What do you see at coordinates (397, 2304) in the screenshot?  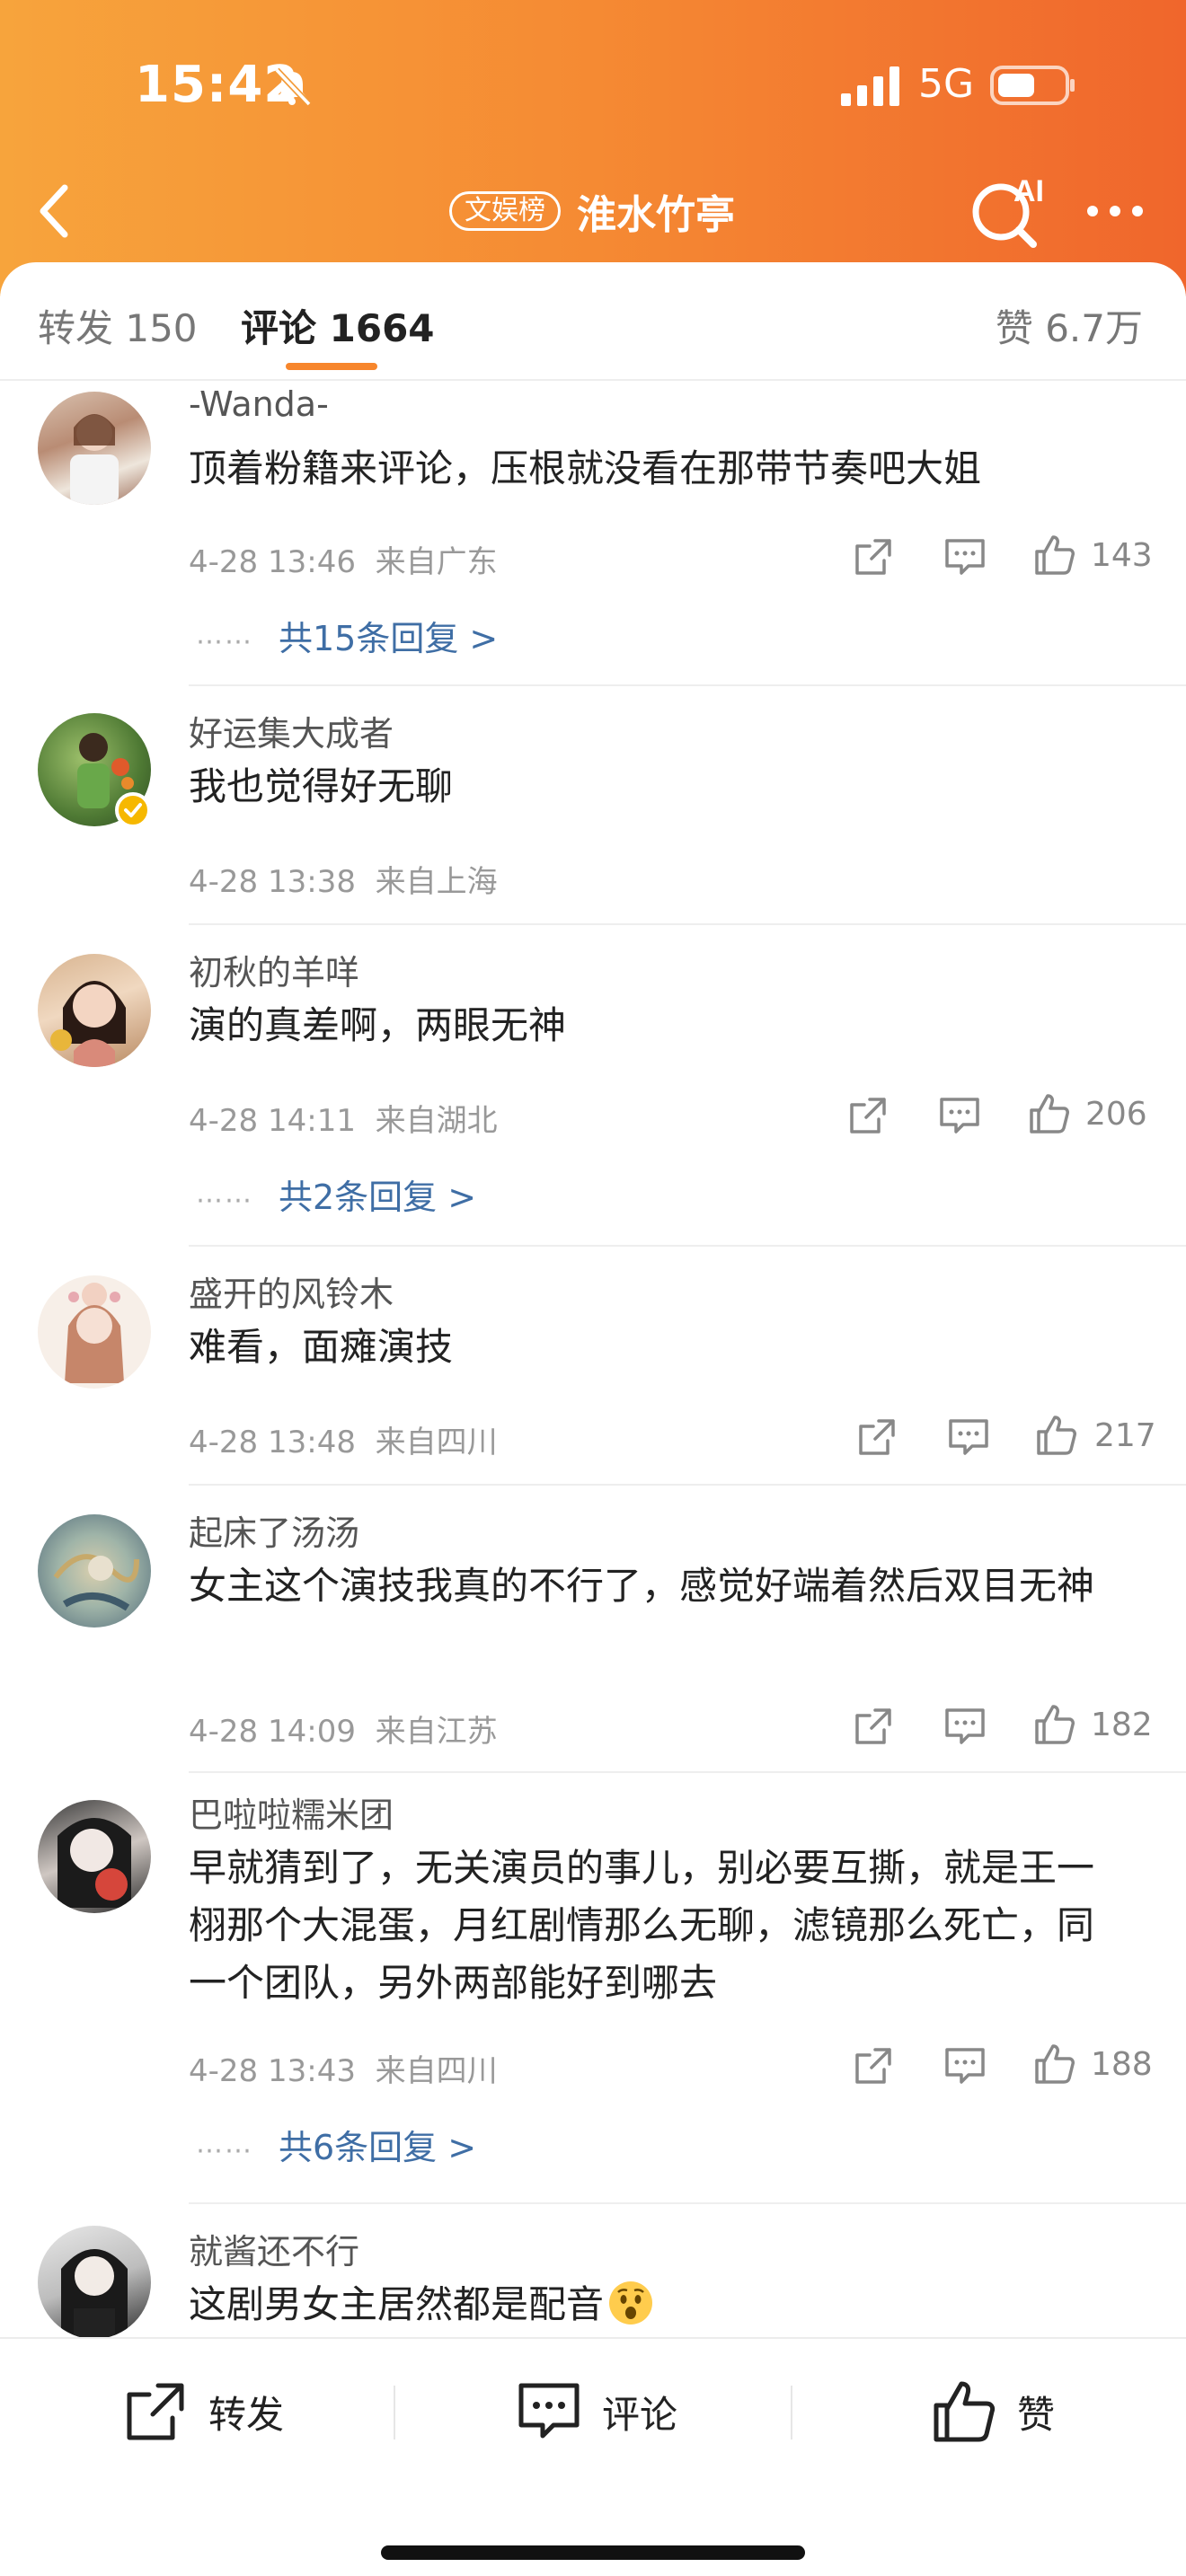 I see `comment-text-body: 这剧男女主居然都是配音` at bounding box center [397, 2304].